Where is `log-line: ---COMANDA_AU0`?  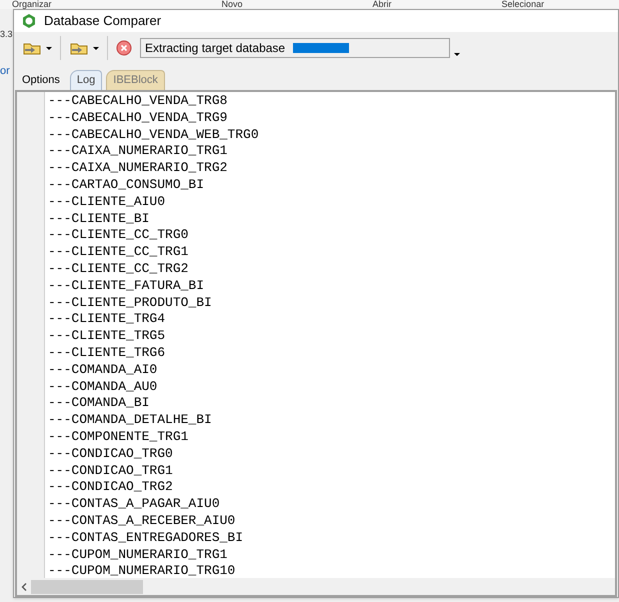
log-line: ---COMANDA_AU0 is located at coordinates (103, 387).